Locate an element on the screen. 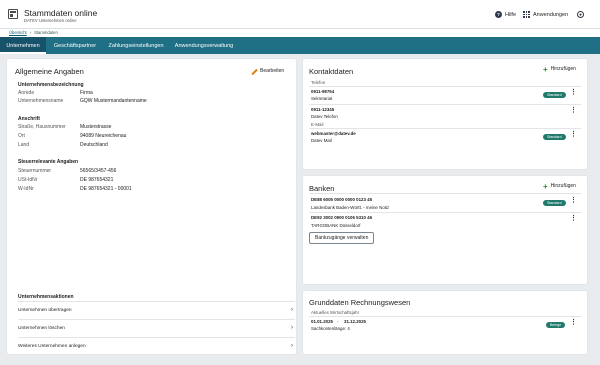 The height and width of the screenshot is (365, 600). receipts-badge: Belege is located at coordinates (556, 325).